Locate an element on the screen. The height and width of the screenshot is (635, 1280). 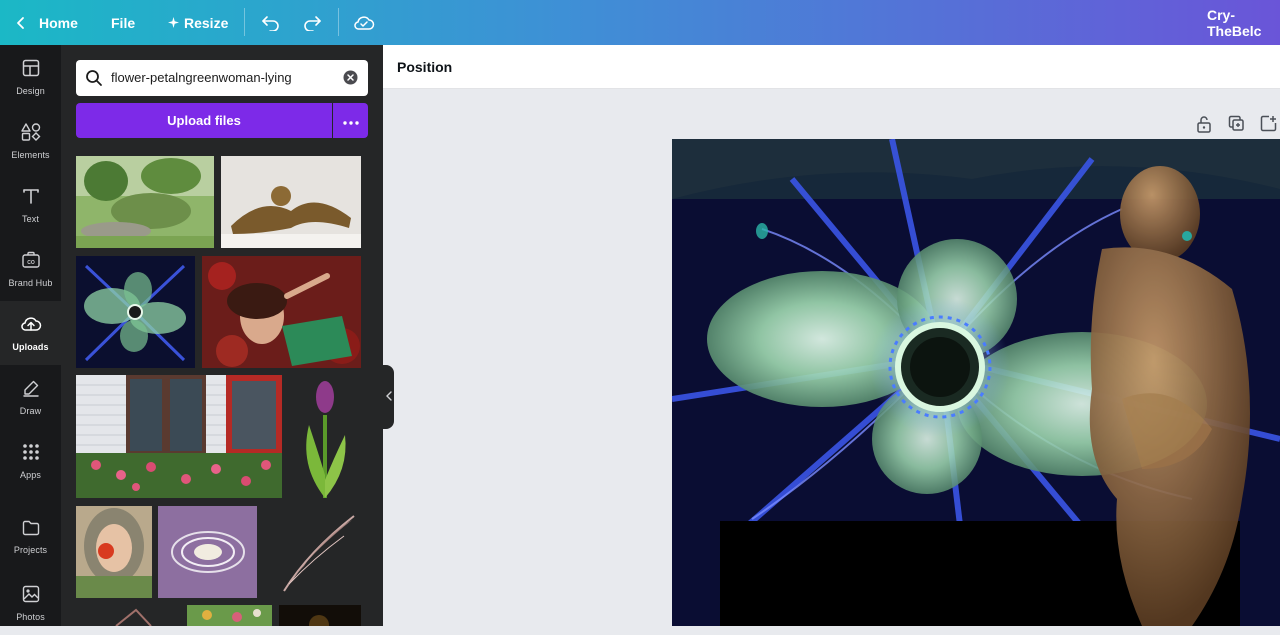
duplicate-page-button is located at coordinates (1236, 124).